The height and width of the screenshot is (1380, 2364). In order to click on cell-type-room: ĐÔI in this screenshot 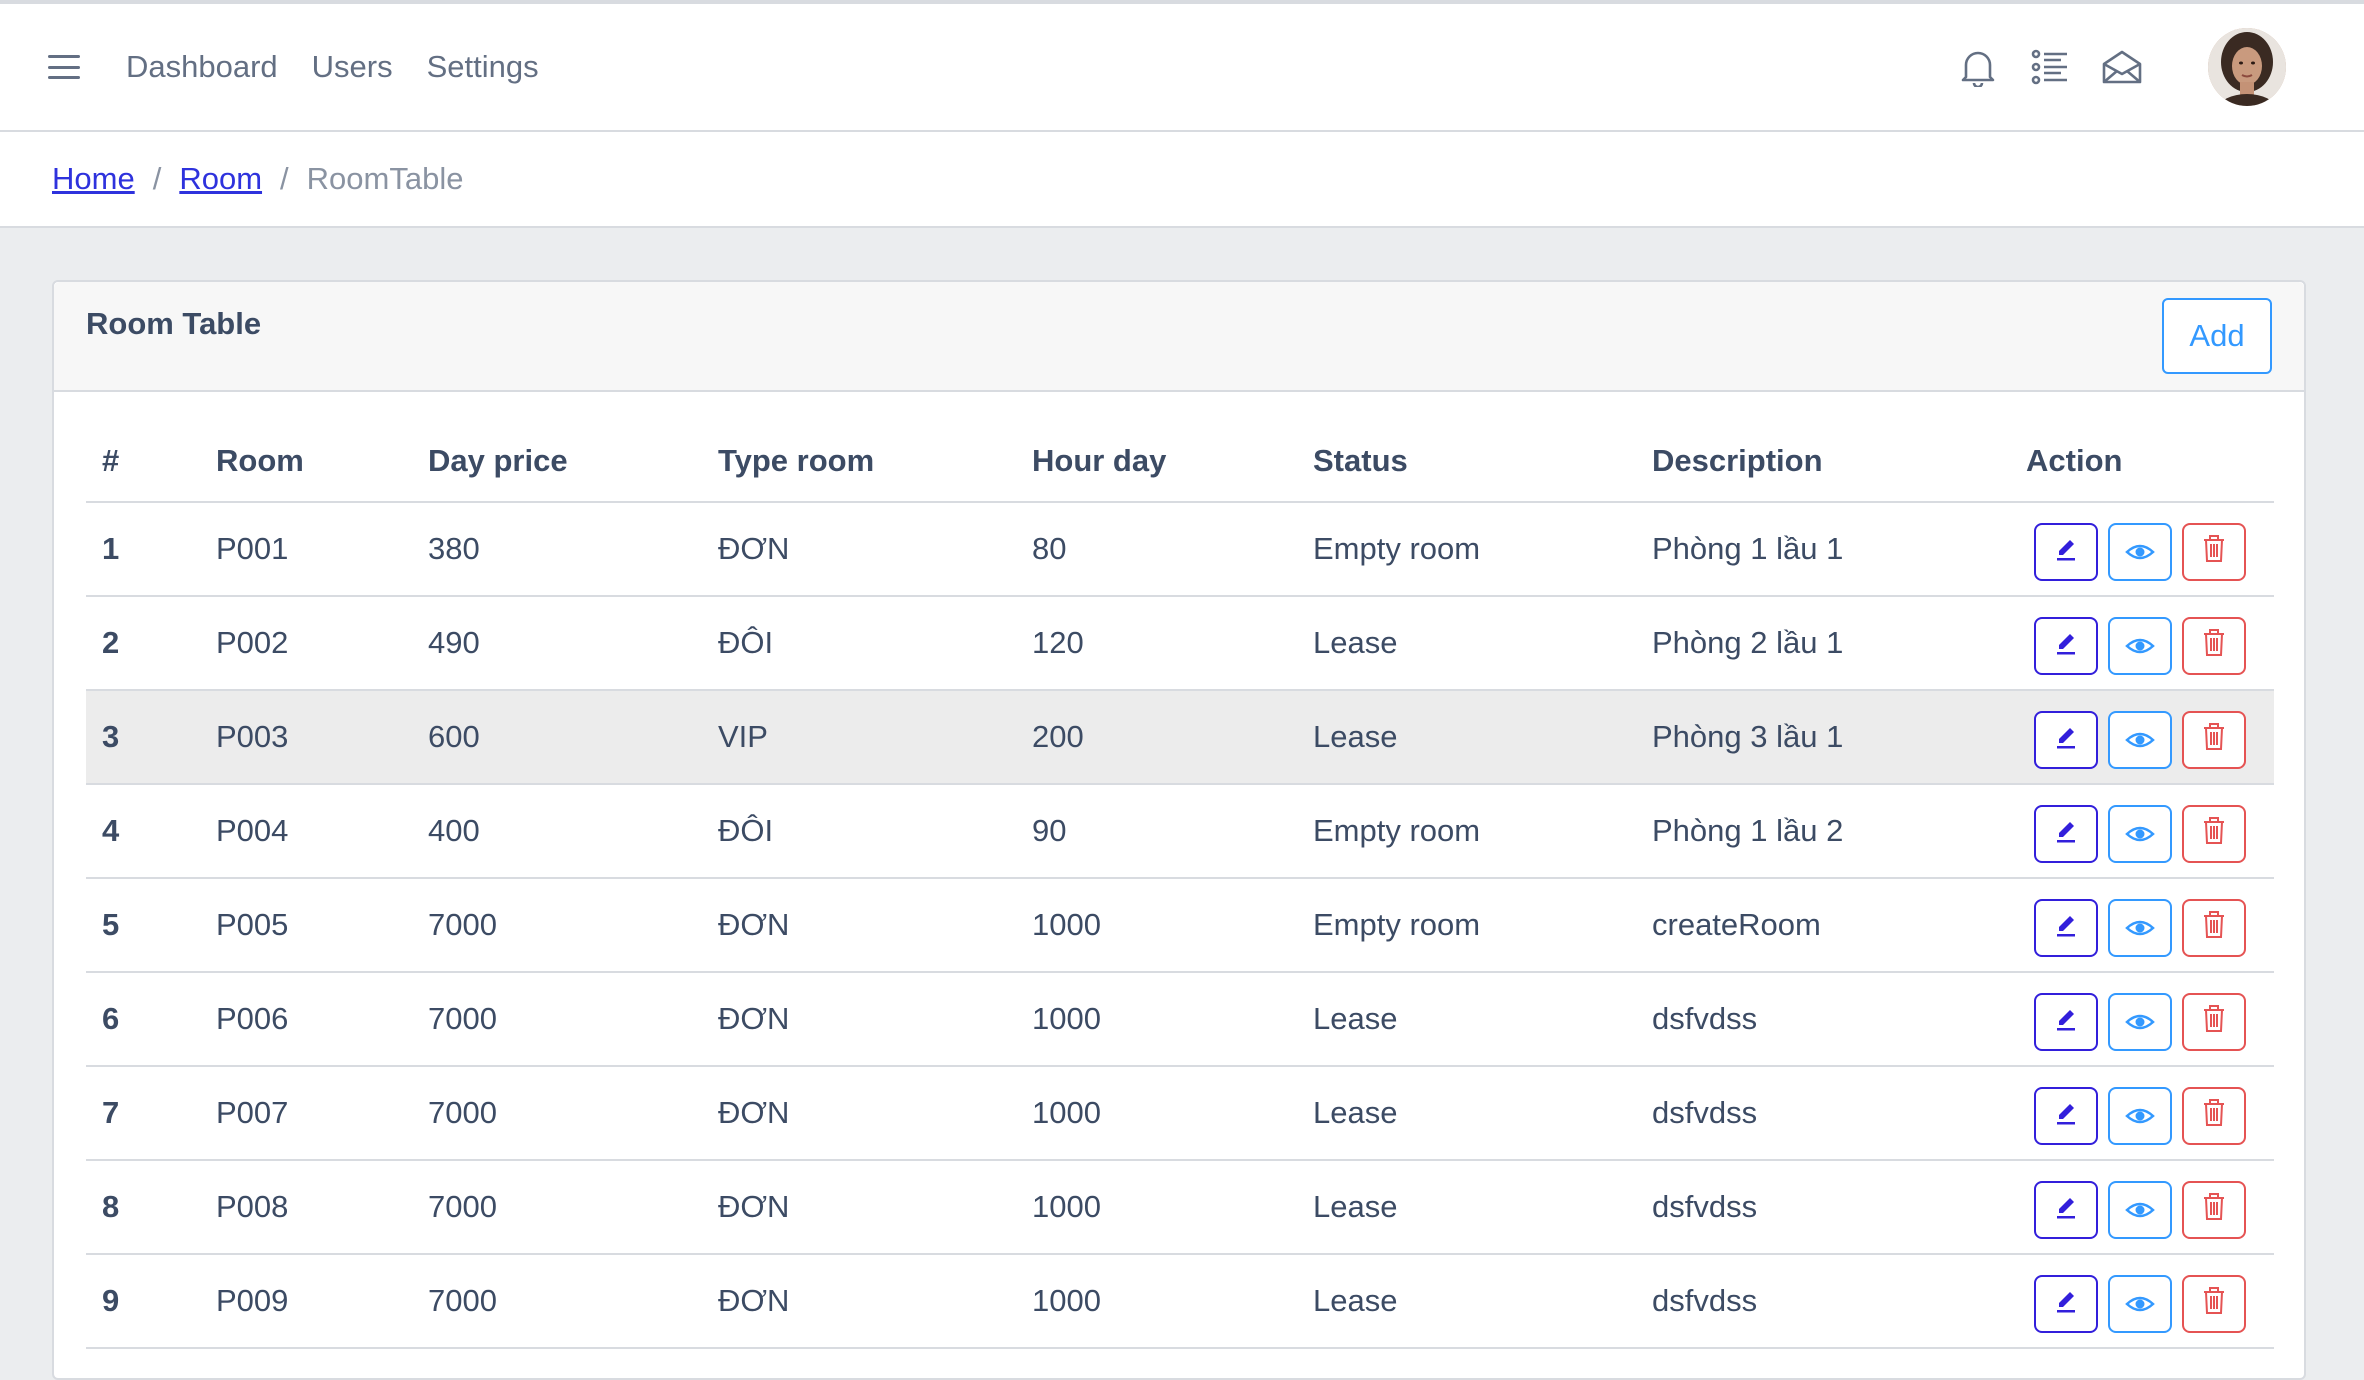, I will do `click(859, 831)`.